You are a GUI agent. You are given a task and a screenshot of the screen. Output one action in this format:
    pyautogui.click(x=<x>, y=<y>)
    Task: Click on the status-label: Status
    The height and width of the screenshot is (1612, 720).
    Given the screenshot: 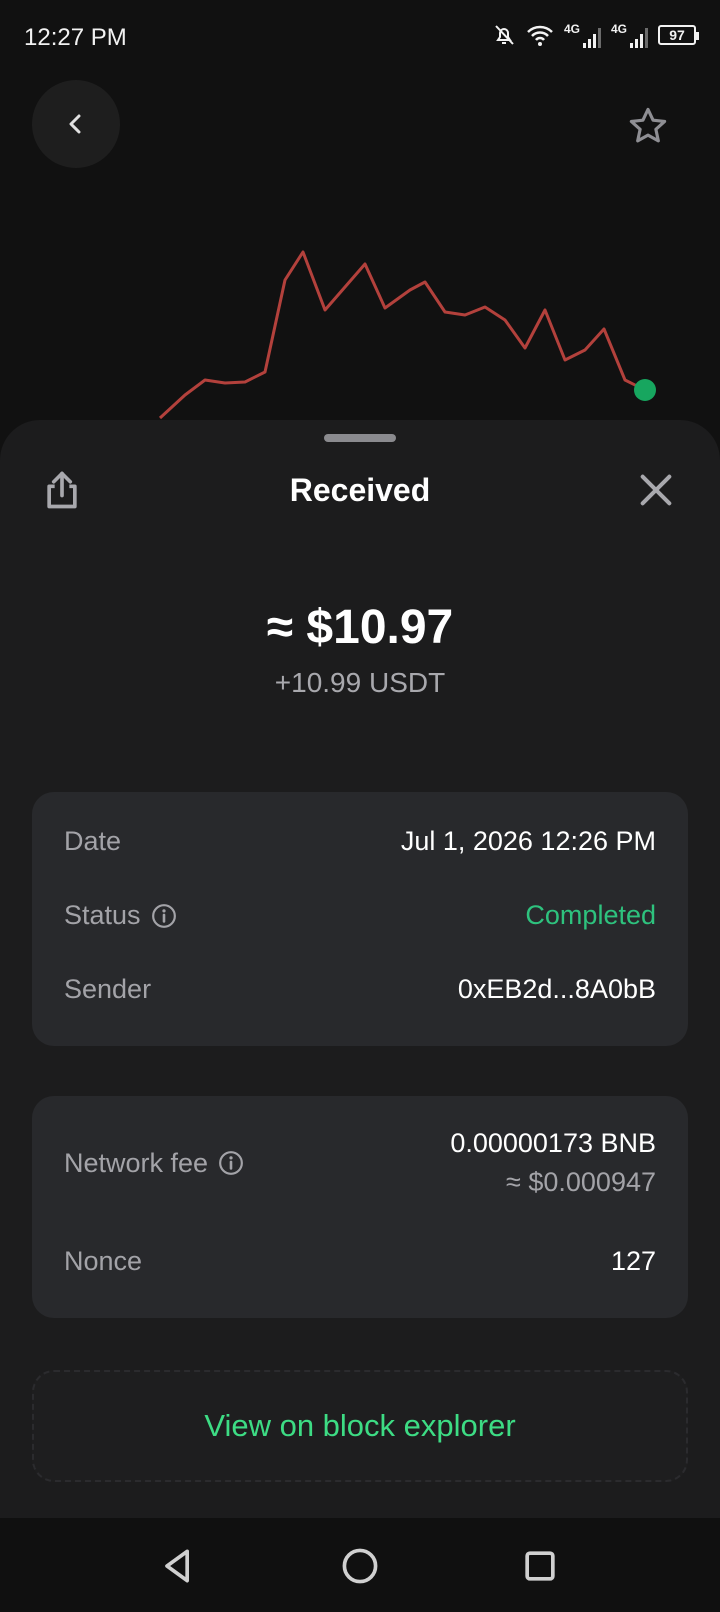 What is the action you would take?
    pyautogui.click(x=102, y=915)
    